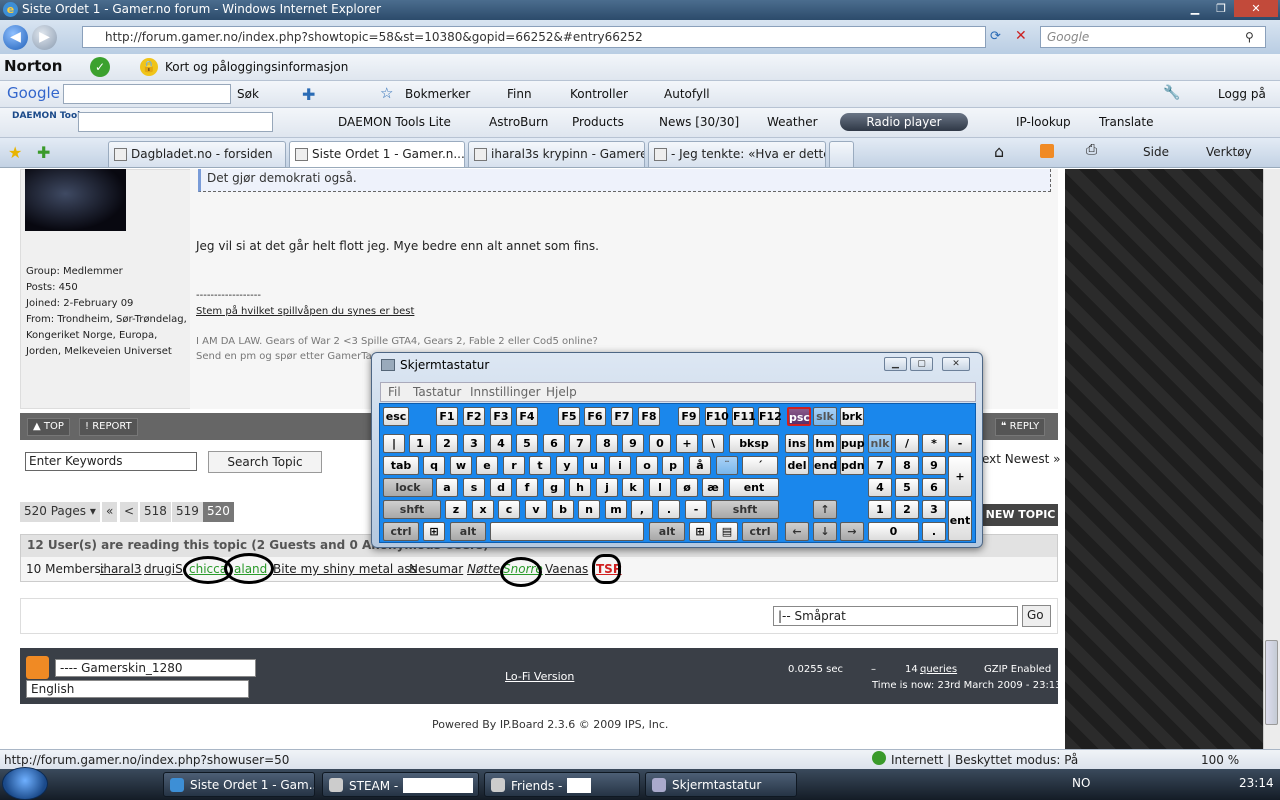  I want to click on autofill-menu: Autofyll, so click(687, 94).